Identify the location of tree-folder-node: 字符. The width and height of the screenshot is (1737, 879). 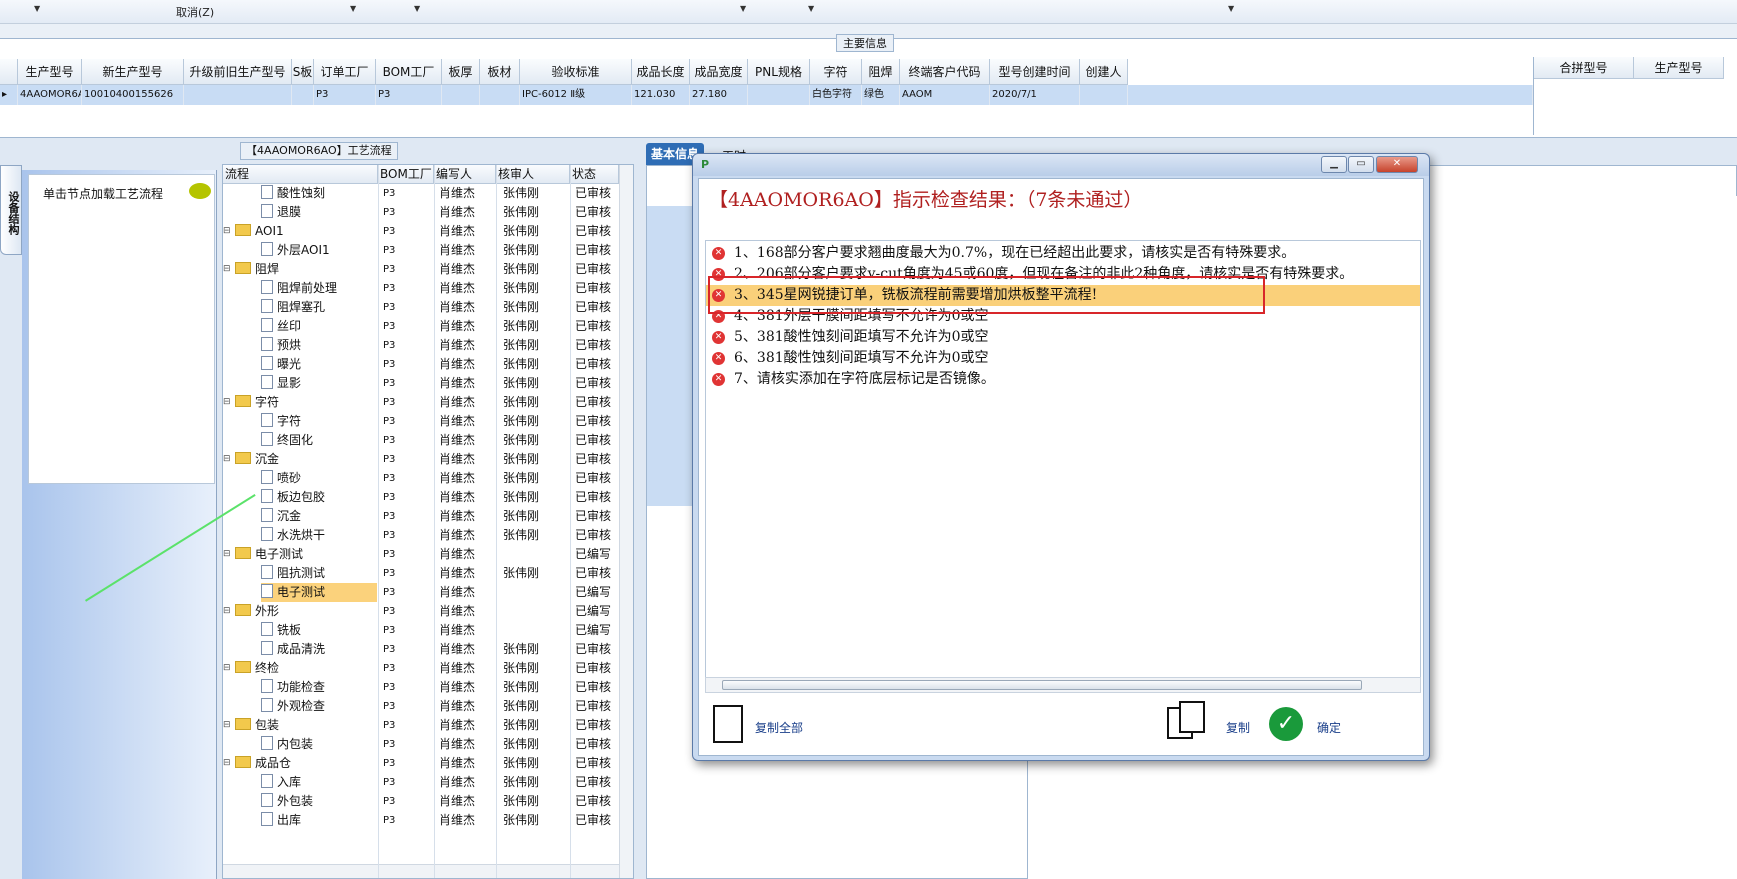
(306, 402).